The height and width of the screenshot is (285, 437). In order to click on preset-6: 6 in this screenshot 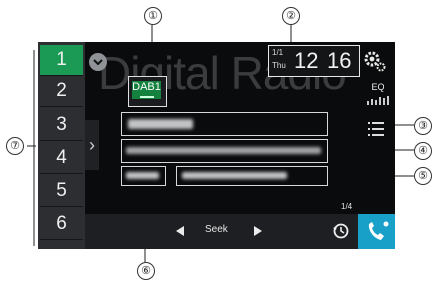, I will do `click(61, 224)`.